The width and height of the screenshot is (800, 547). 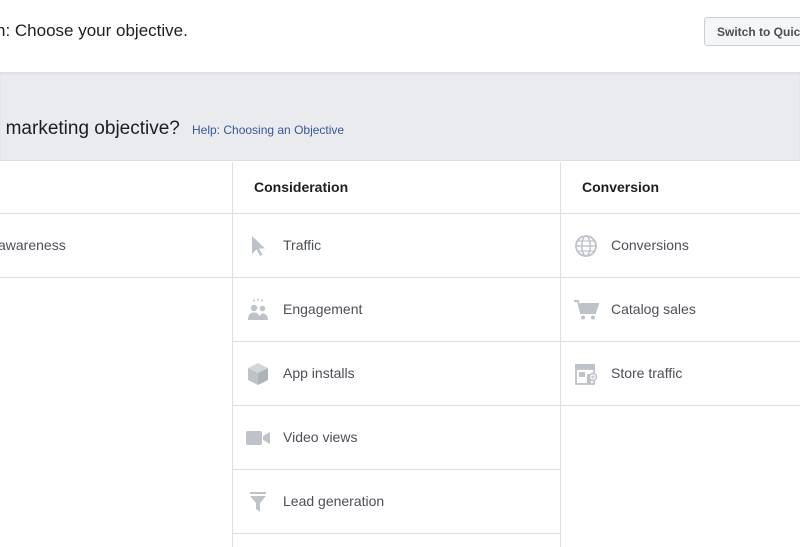 I want to click on switch-to-quick-creation-button: Switch to Quick, so click(x=752, y=31).